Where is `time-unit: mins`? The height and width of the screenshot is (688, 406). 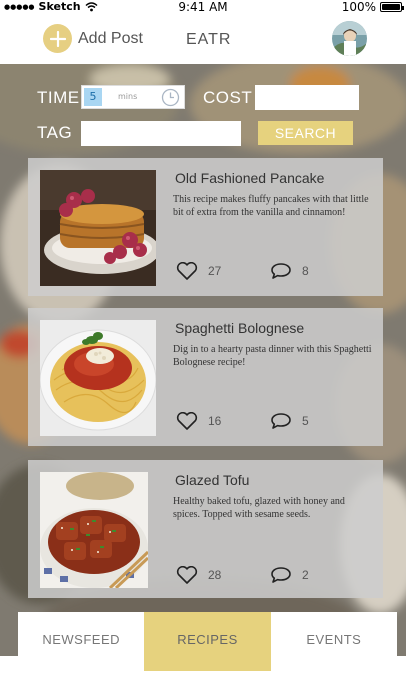
time-unit: mins is located at coordinates (128, 96).